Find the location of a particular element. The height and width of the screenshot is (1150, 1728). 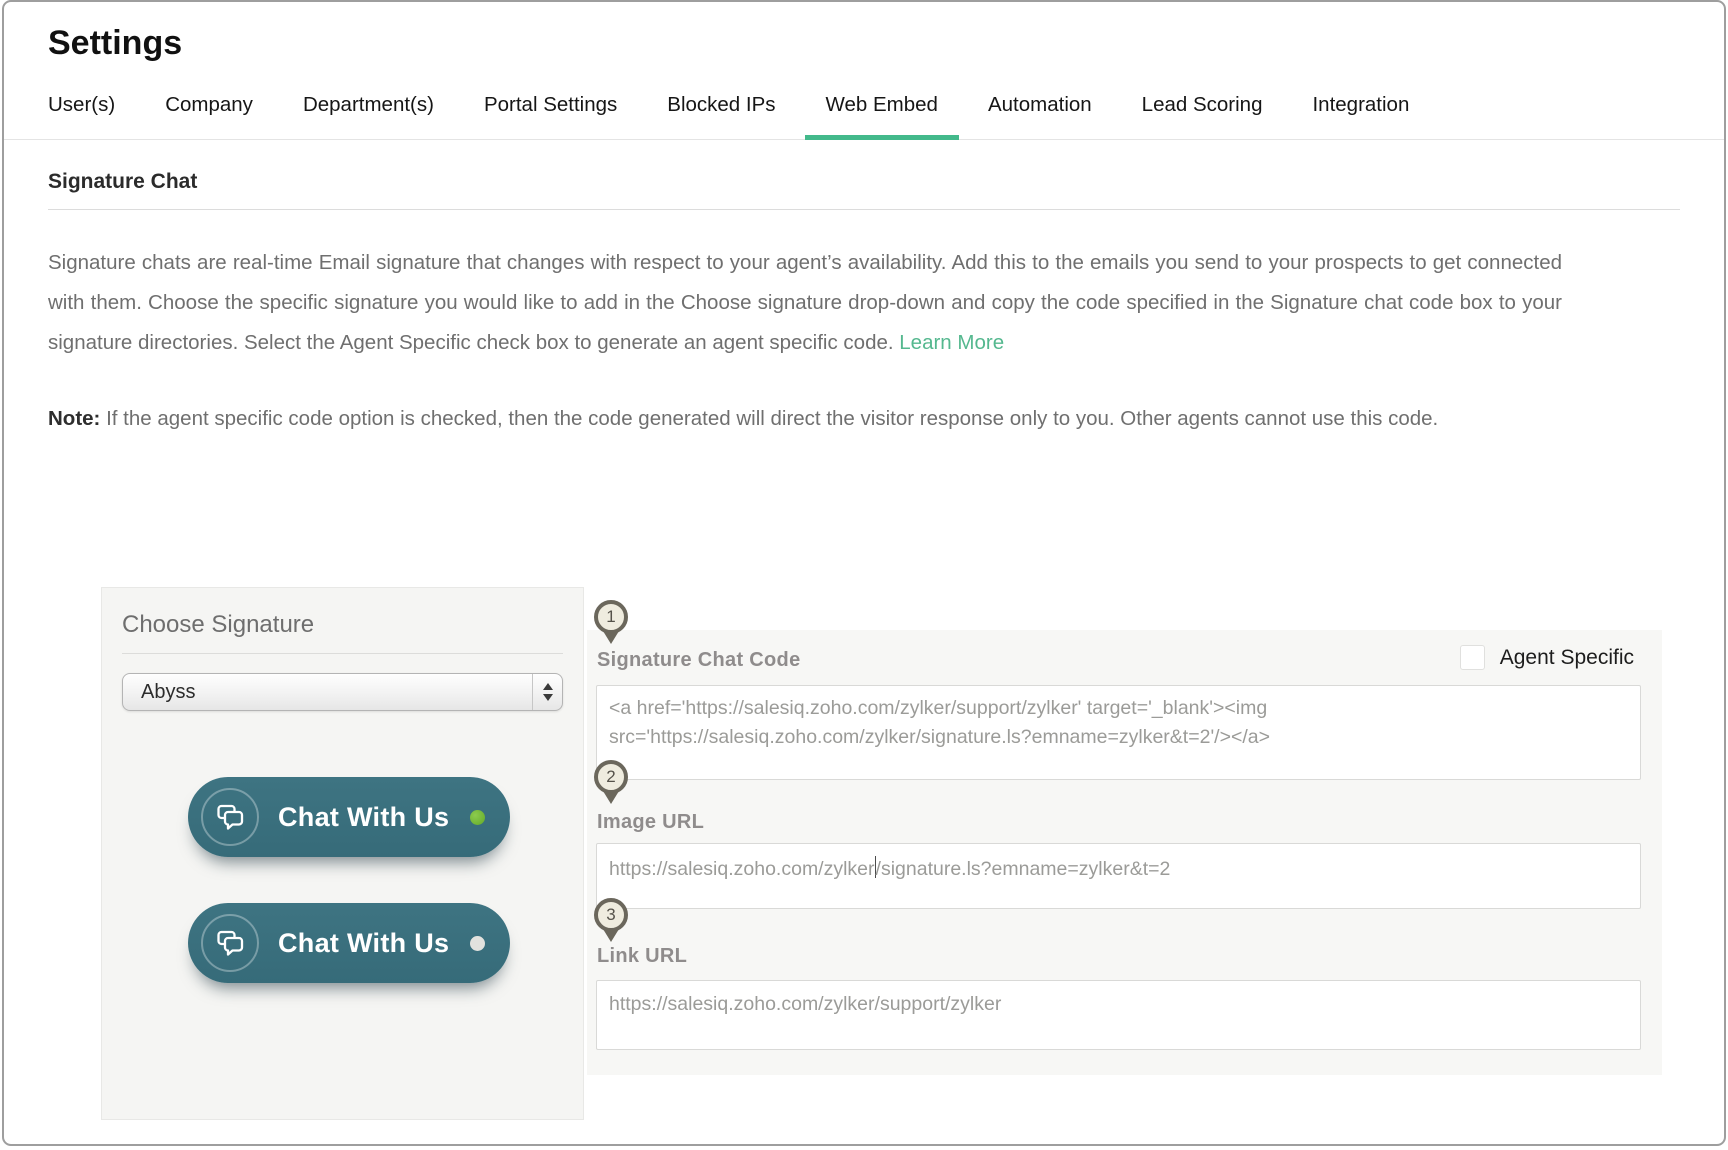

chat-button-preview-offline: Chat With Us is located at coordinates (349, 943).